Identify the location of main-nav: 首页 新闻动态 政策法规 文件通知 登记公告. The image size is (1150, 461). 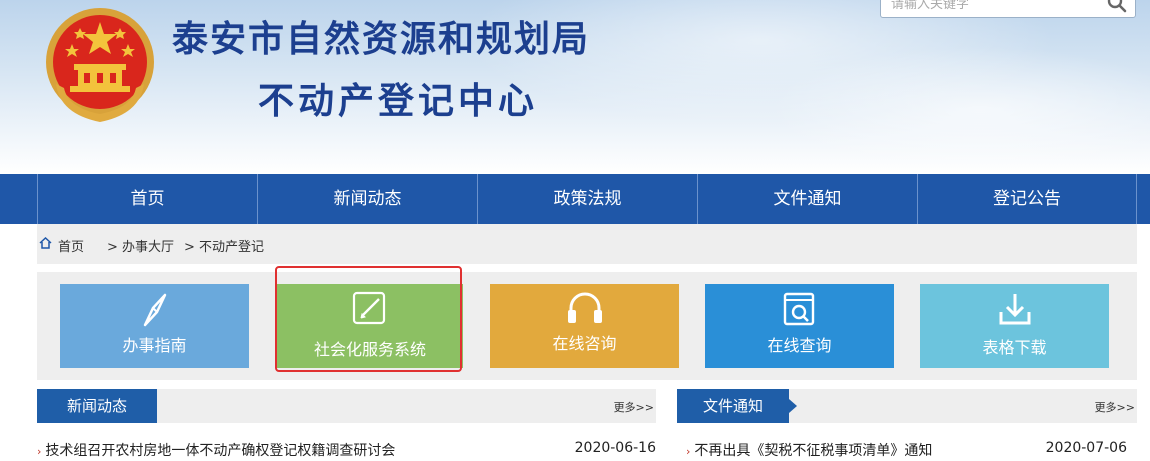
(575, 199).